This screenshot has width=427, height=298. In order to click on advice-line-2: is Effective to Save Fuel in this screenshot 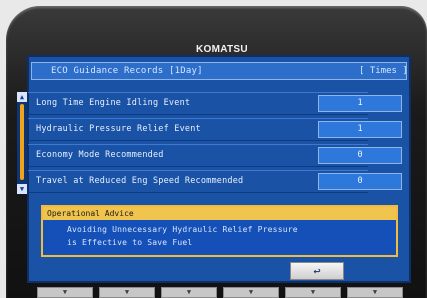, I will do `click(130, 242)`.